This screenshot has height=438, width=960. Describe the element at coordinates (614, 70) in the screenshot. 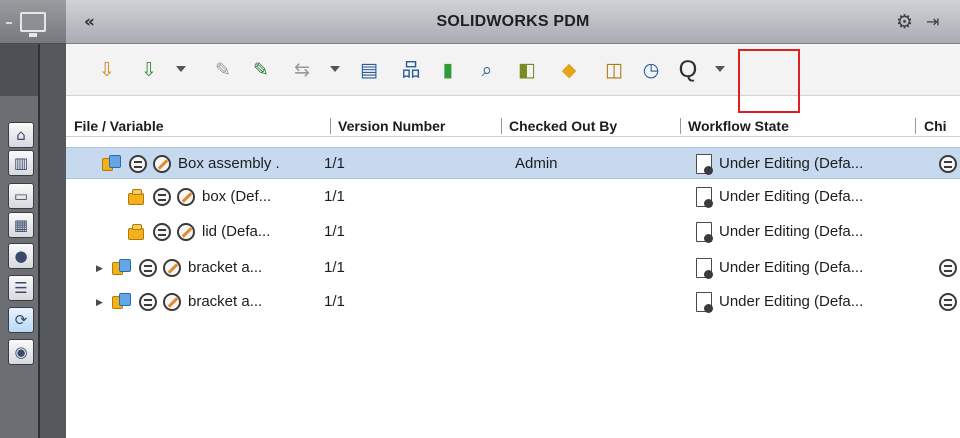

I see `browse-icon: ◫` at that location.